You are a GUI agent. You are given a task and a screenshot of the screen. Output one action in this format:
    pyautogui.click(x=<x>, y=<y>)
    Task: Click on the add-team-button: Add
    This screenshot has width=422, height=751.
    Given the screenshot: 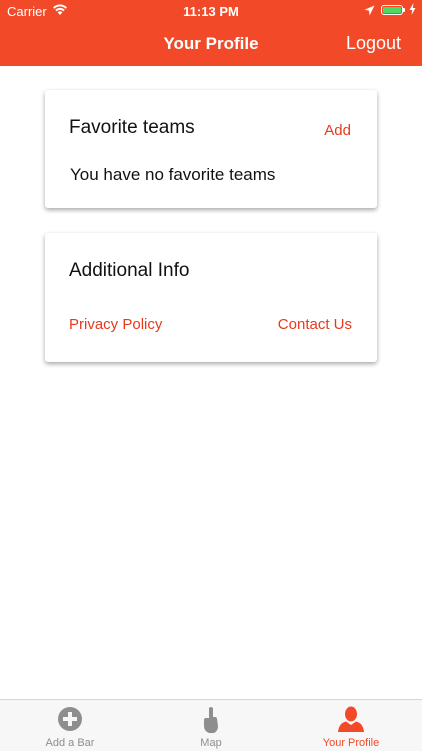 What is the action you would take?
    pyautogui.click(x=337, y=130)
    